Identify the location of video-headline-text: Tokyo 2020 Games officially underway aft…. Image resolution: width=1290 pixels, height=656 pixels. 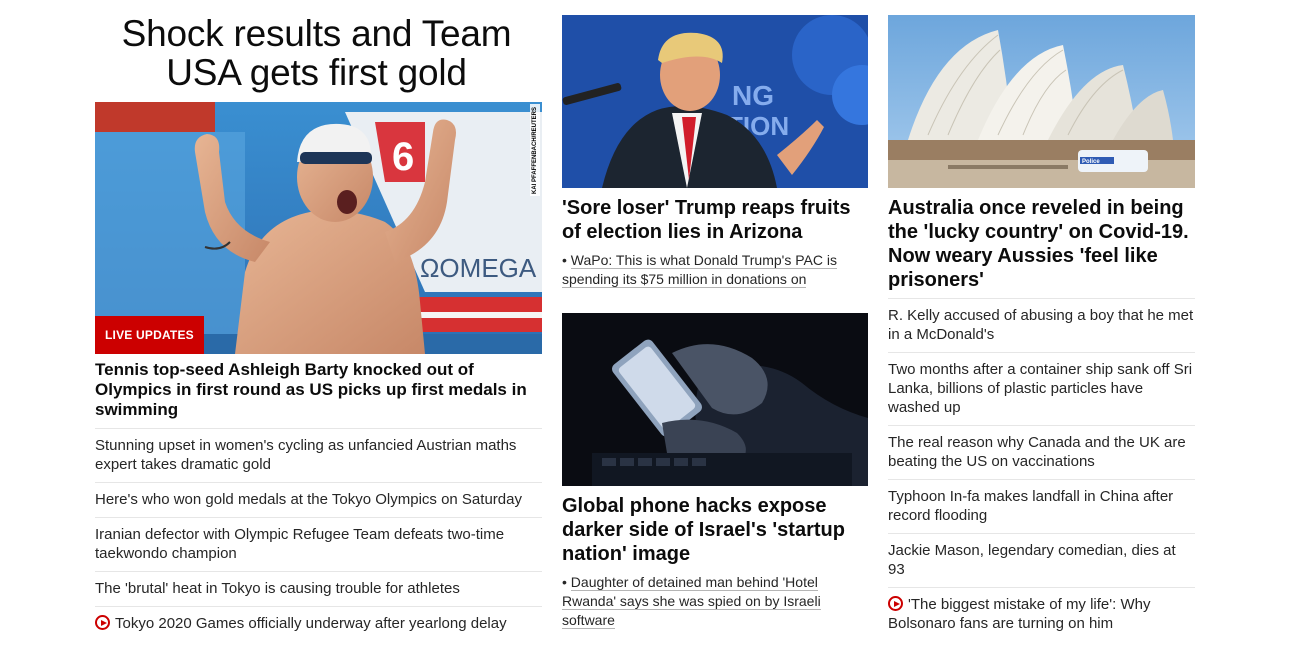
(311, 623).